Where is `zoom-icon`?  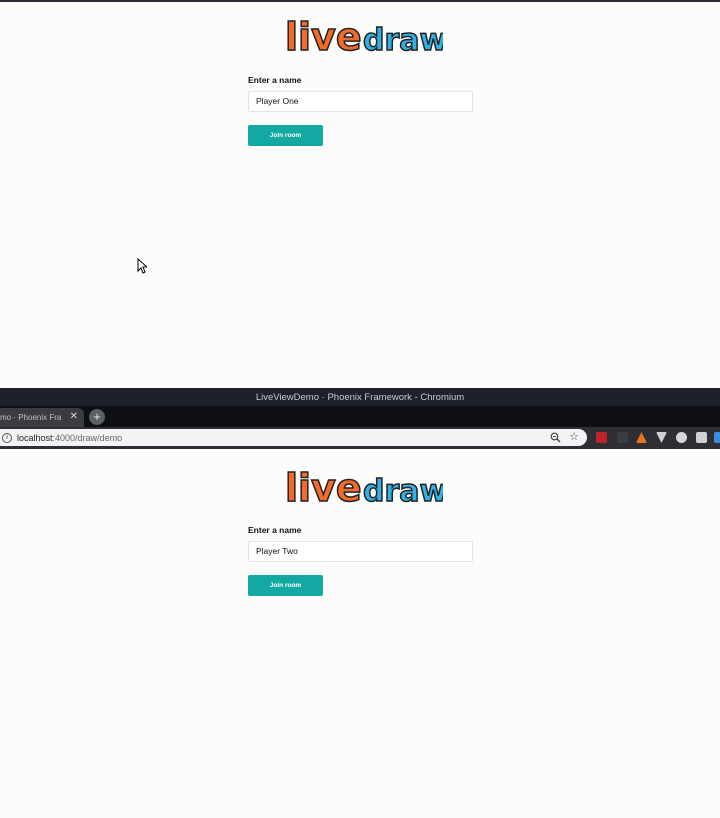 zoom-icon is located at coordinates (555, 437).